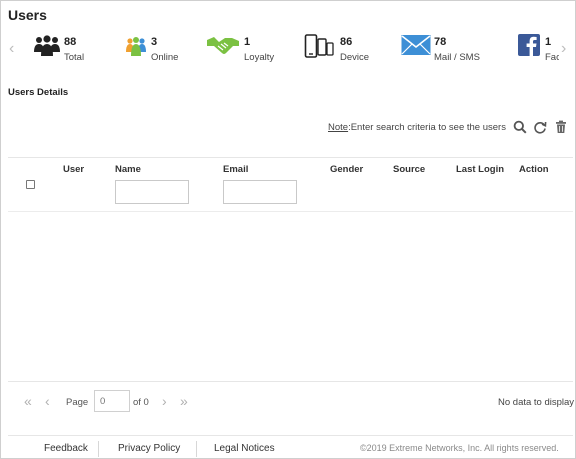 The image size is (576, 459). I want to click on stat-total: 88 Total, so click(68, 49).